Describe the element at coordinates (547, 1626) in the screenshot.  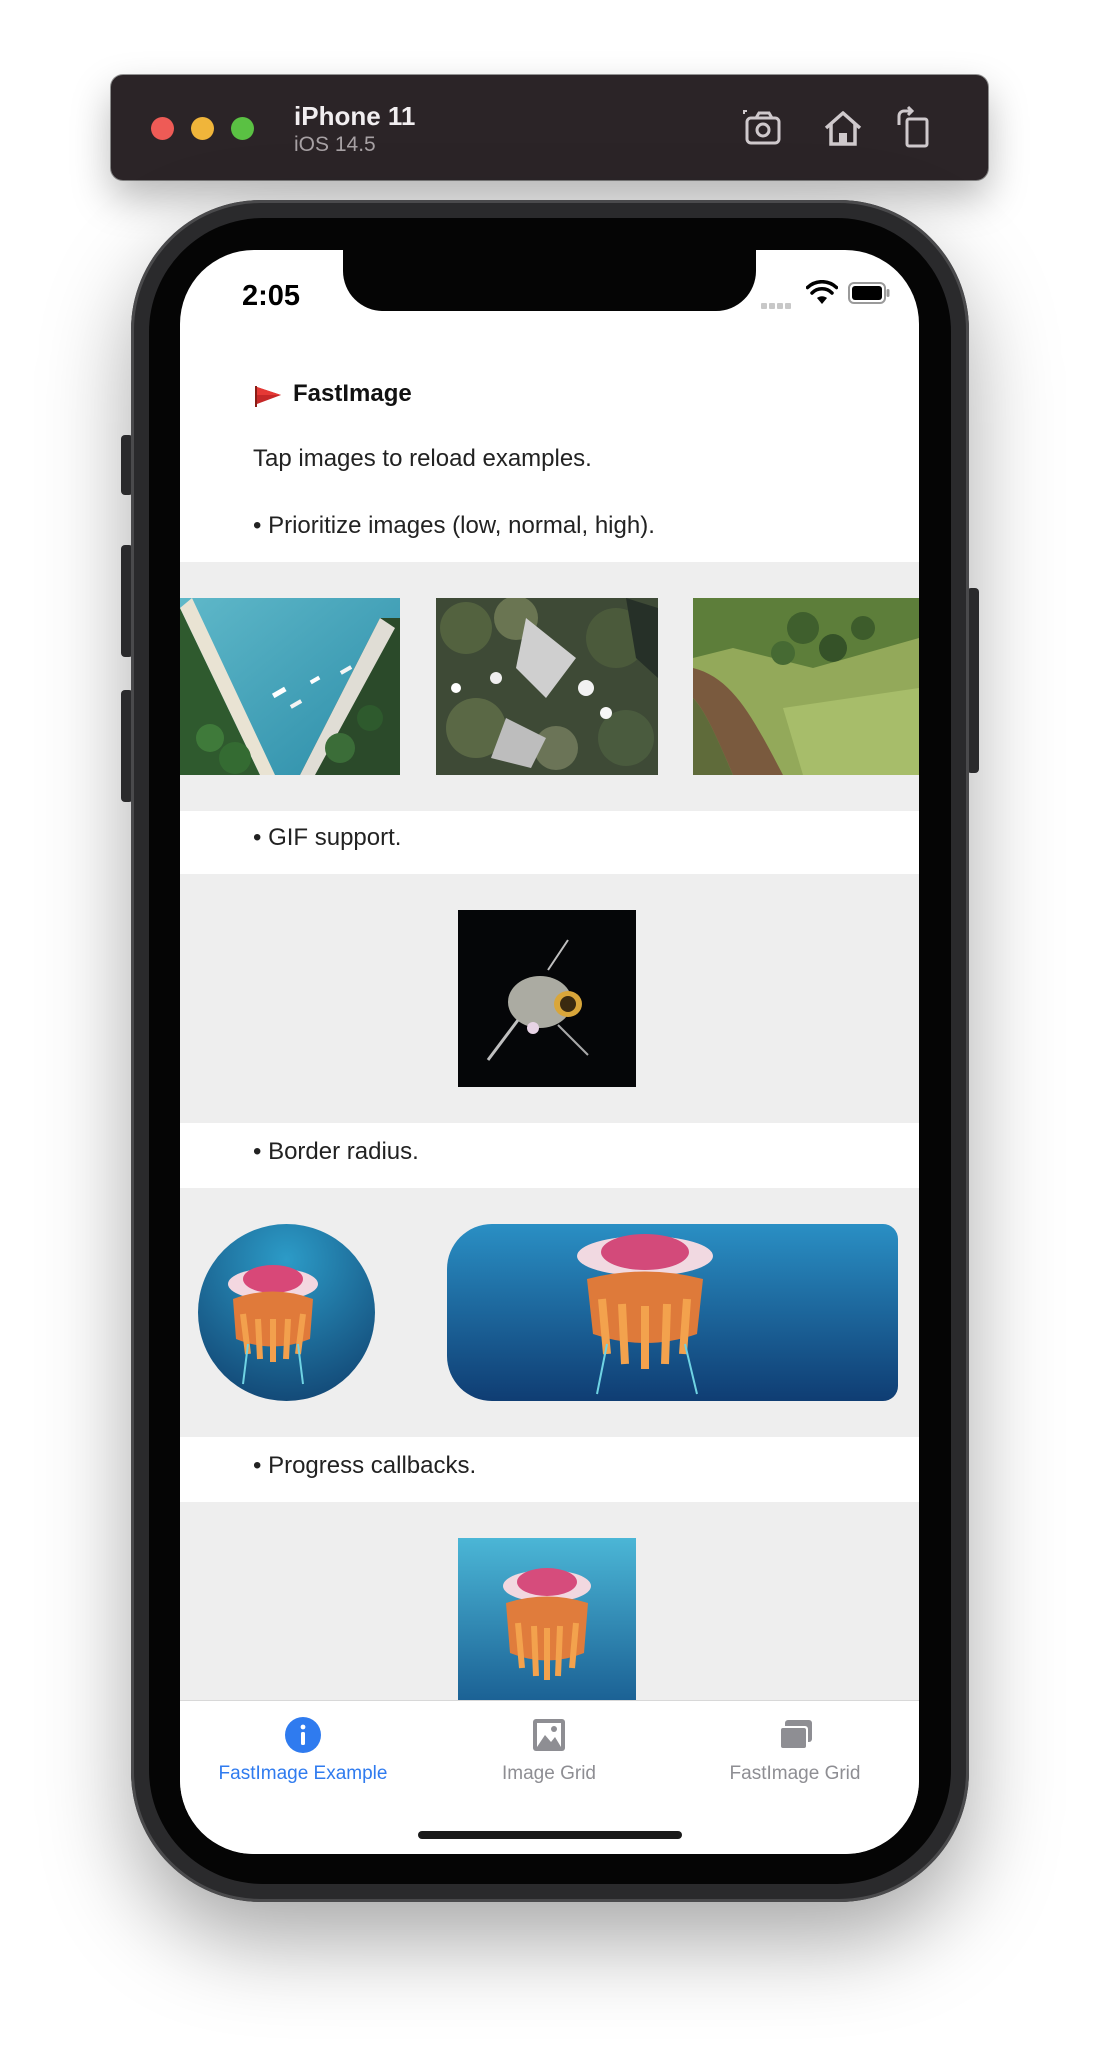
I see `jellyfish-progress-image` at that location.